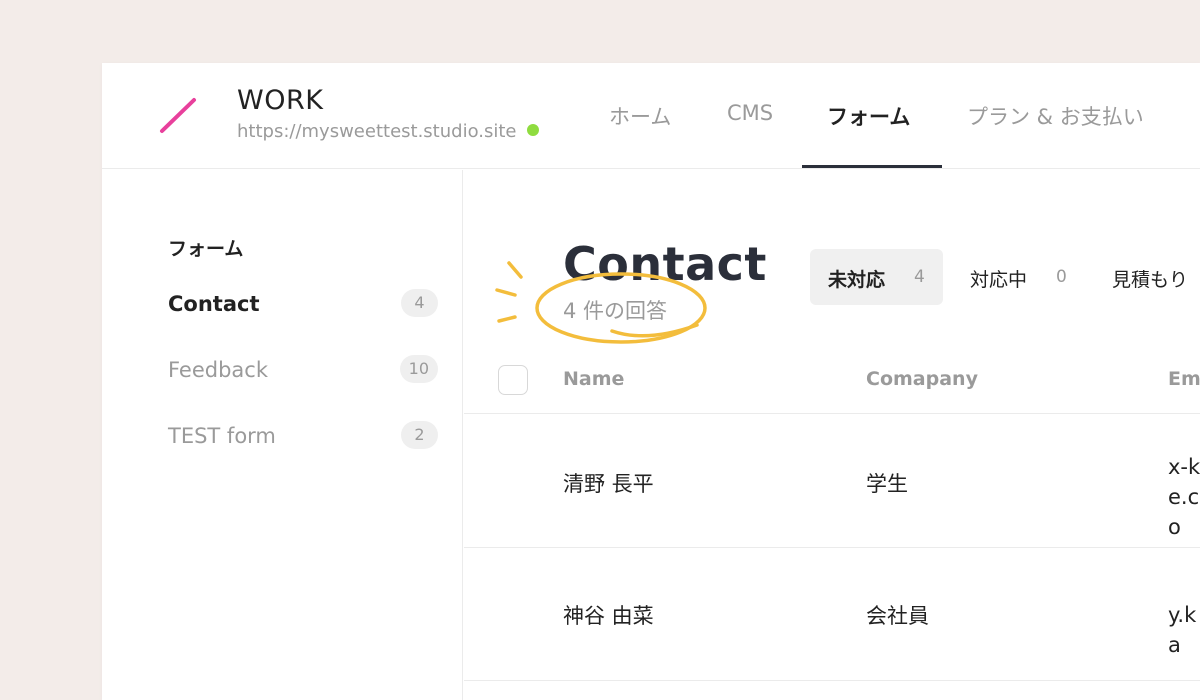  I want to click on table-cell-company: 会社員, so click(897, 616).